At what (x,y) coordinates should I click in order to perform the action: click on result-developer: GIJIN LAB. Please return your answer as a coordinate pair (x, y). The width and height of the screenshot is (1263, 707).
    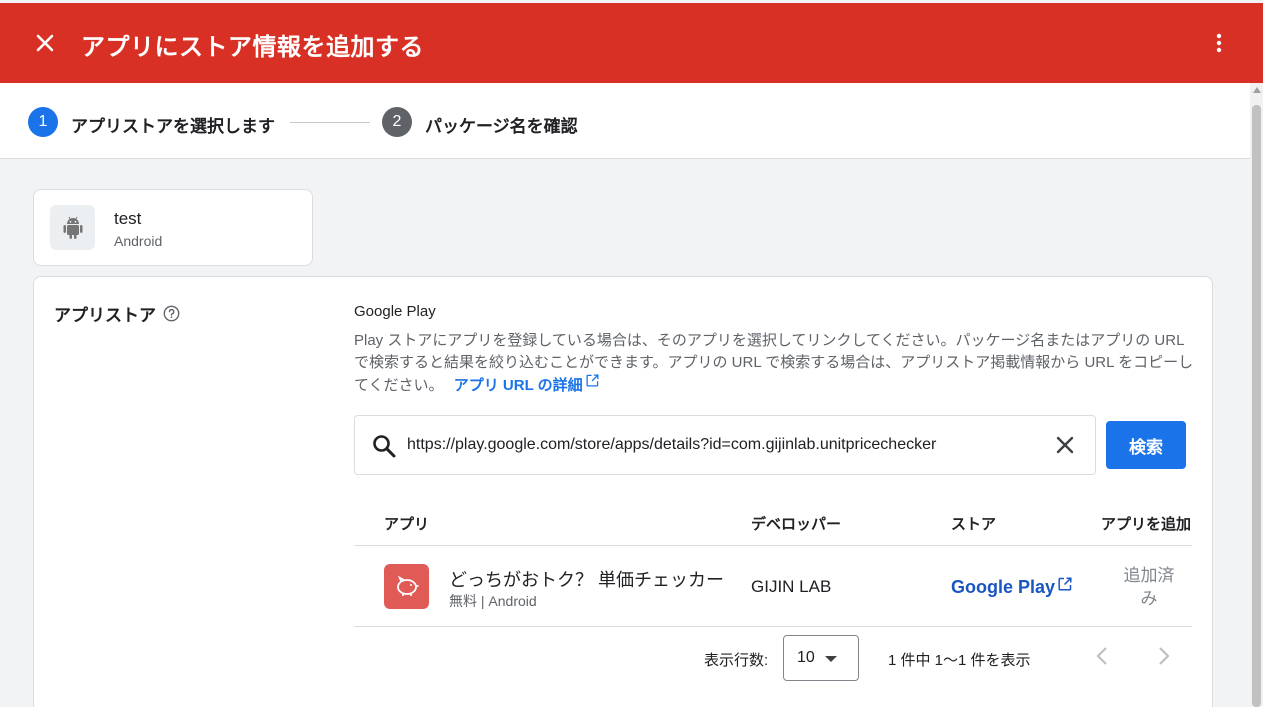
    Looking at the image, I should click on (791, 586).